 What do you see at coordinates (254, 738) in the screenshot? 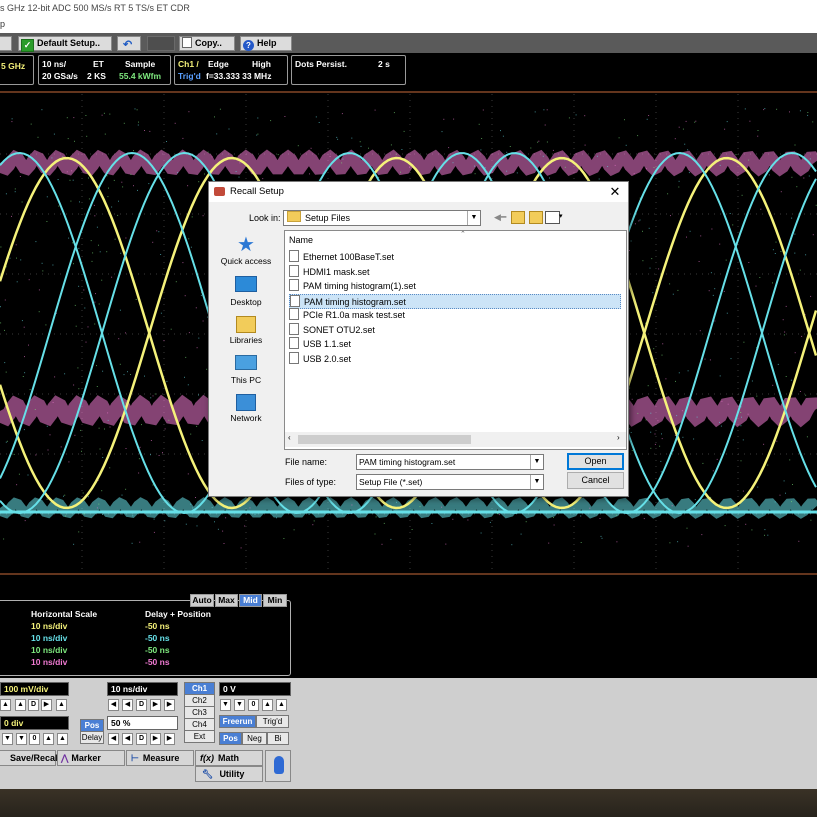
I see `slope-neg-button: Neg` at bounding box center [254, 738].